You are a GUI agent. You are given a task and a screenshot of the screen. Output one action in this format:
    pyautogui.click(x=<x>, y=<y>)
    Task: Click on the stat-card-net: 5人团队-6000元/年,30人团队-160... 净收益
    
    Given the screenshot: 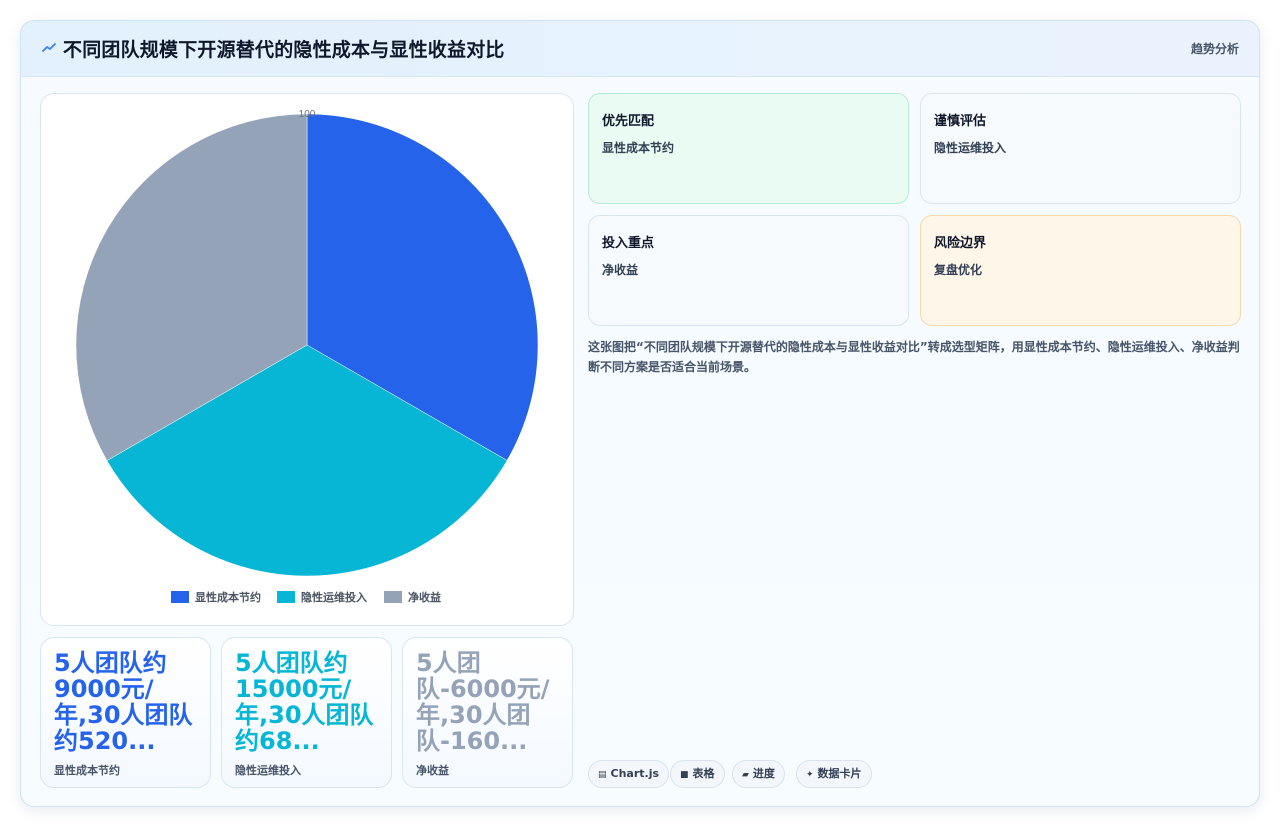 What is the action you would take?
    pyautogui.click(x=487, y=712)
    